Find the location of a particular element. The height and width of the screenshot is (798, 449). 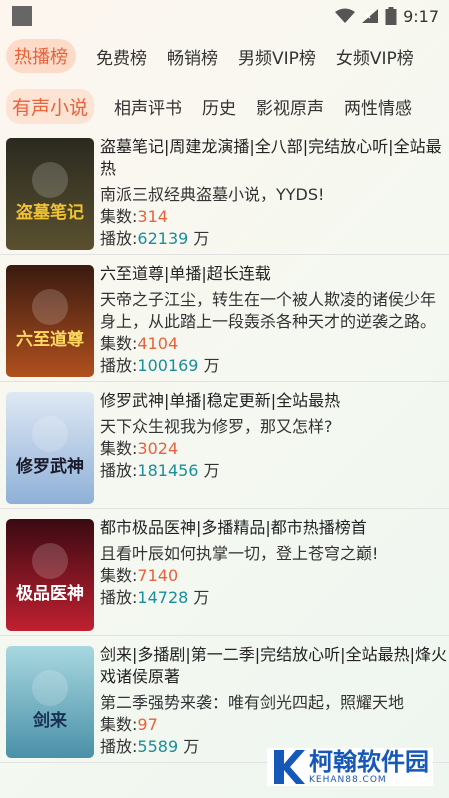

book-description: 天下众生视我为修罗，那又怎样? is located at coordinates (216, 426).